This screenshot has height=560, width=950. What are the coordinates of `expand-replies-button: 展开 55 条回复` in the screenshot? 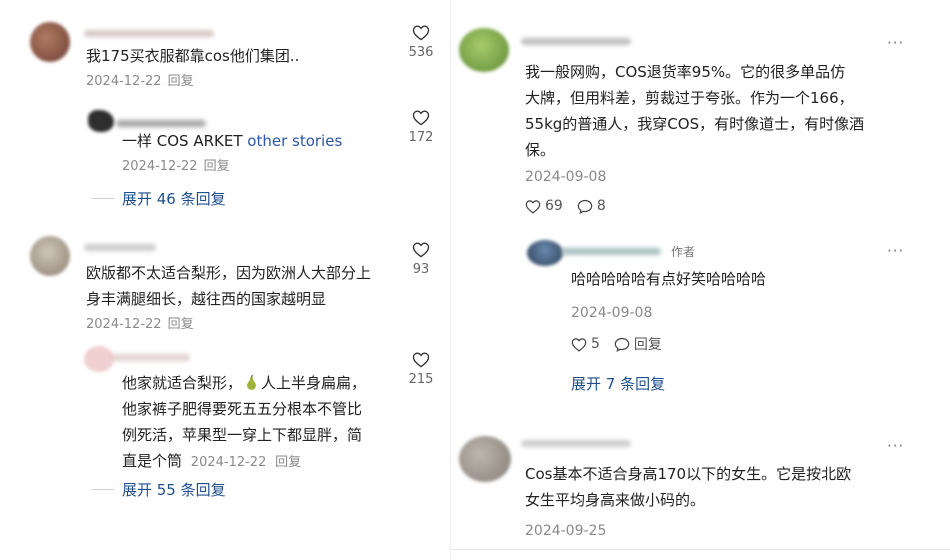 It's located at (174, 489).